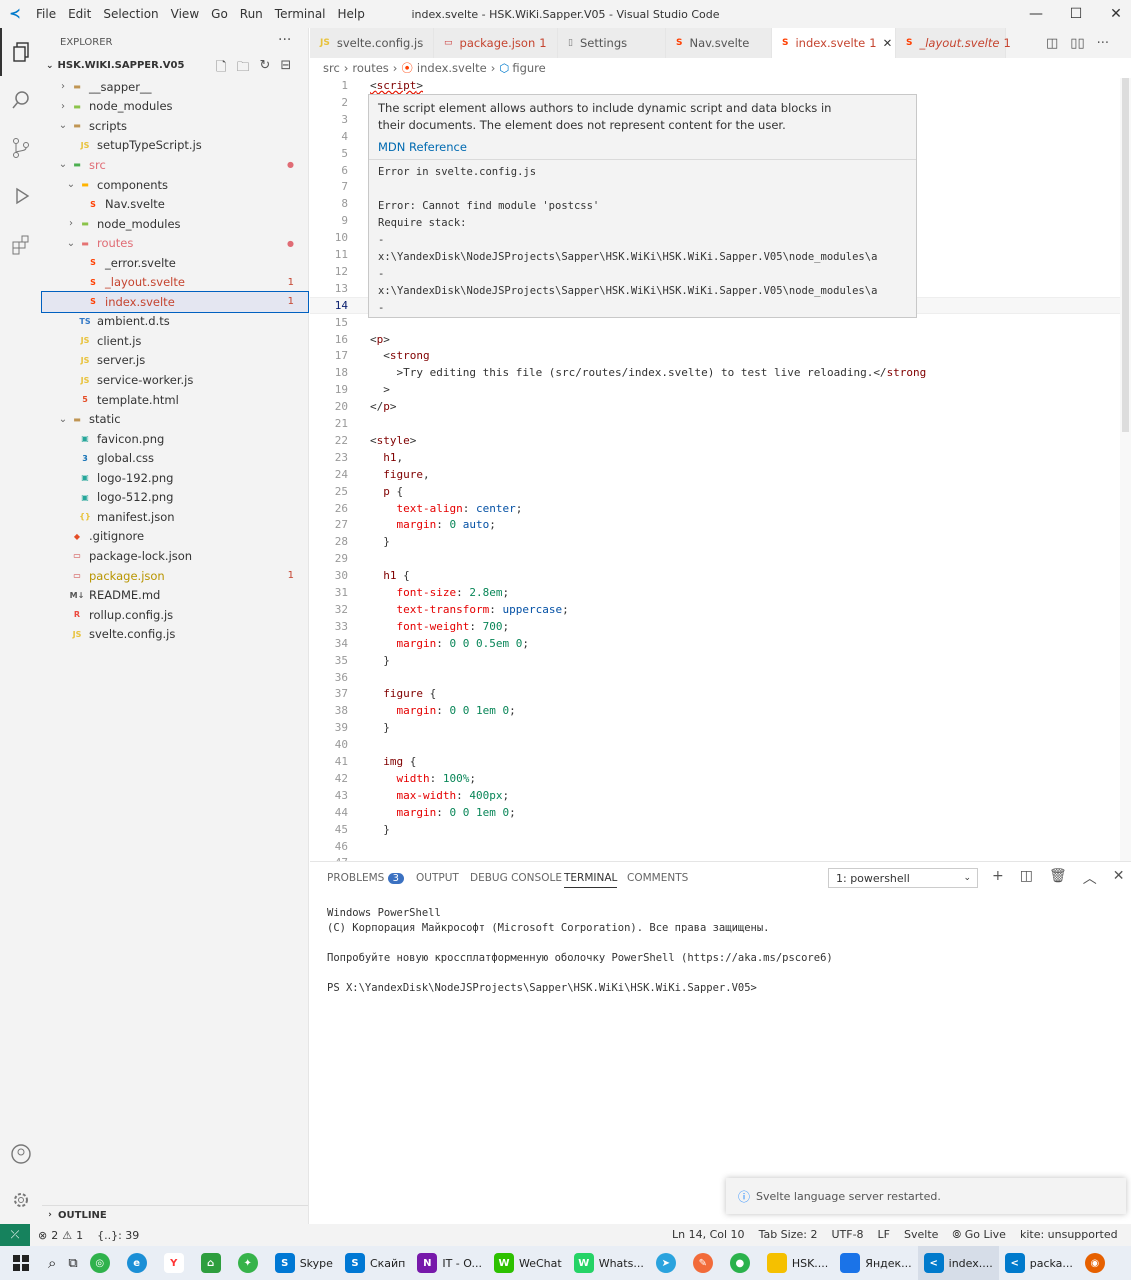 Image resolution: width=1131 pixels, height=1280 pixels. Describe the element at coordinates (300, 14) in the screenshot. I see `menu-terminal: Terminal` at that location.